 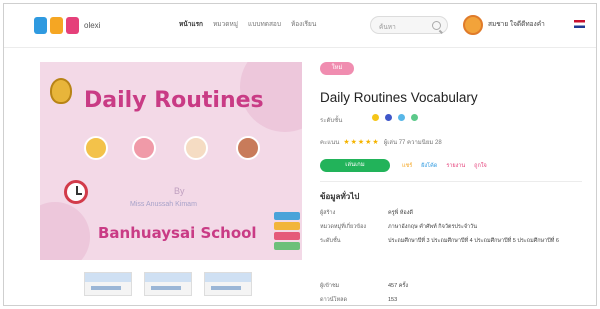 I want to click on info-value: ภาษาอังกฤษ คำศัพท์ กิจวัตรประจำวัน, so click(x=483, y=227).